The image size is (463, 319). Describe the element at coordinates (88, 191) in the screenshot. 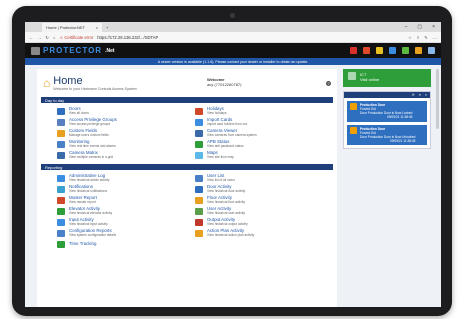

I see `menu-item-desc: View historical notifications` at that location.